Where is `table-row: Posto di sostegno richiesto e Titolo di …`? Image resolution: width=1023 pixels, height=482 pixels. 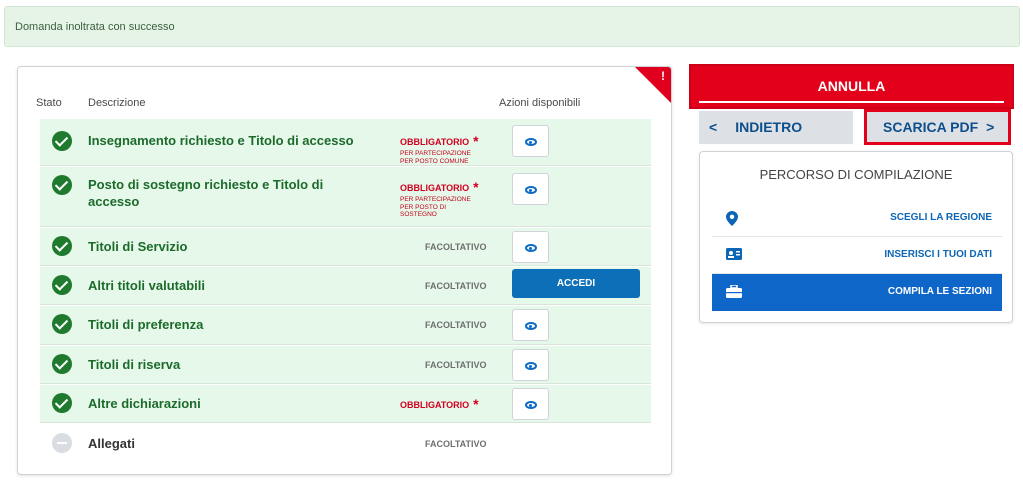
table-row: Posto di sostegno richiesto e Titolo di … is located at coordinates (345, 197).